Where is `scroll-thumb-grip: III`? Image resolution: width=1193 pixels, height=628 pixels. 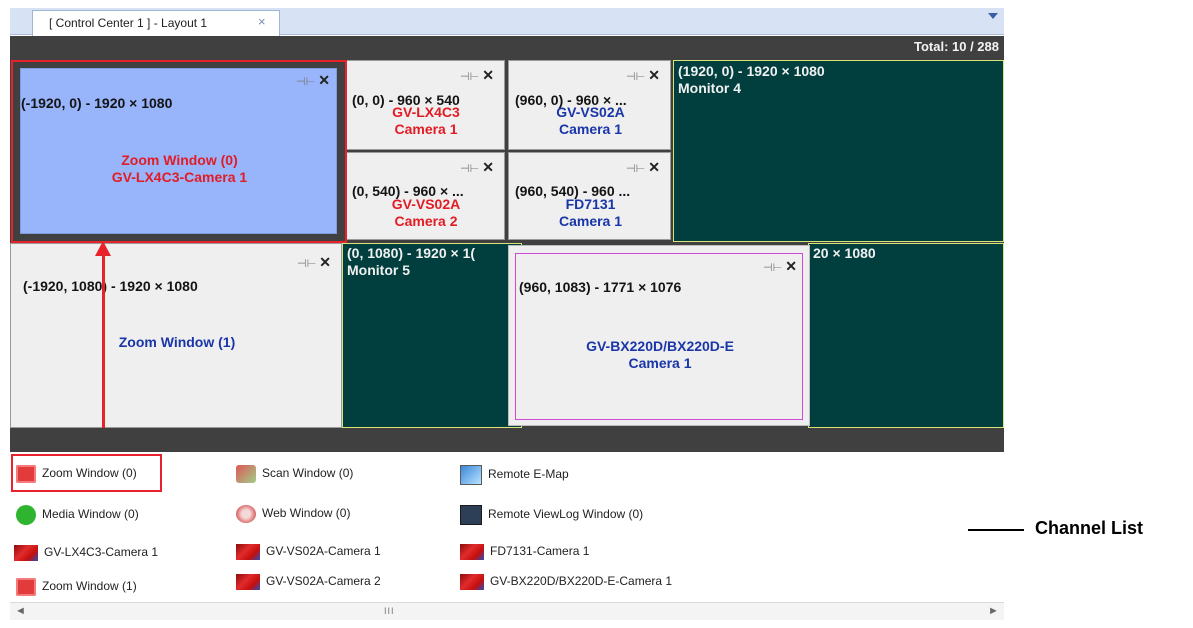 scroll-thumb-grip: III is located at coordinates (389, 611).